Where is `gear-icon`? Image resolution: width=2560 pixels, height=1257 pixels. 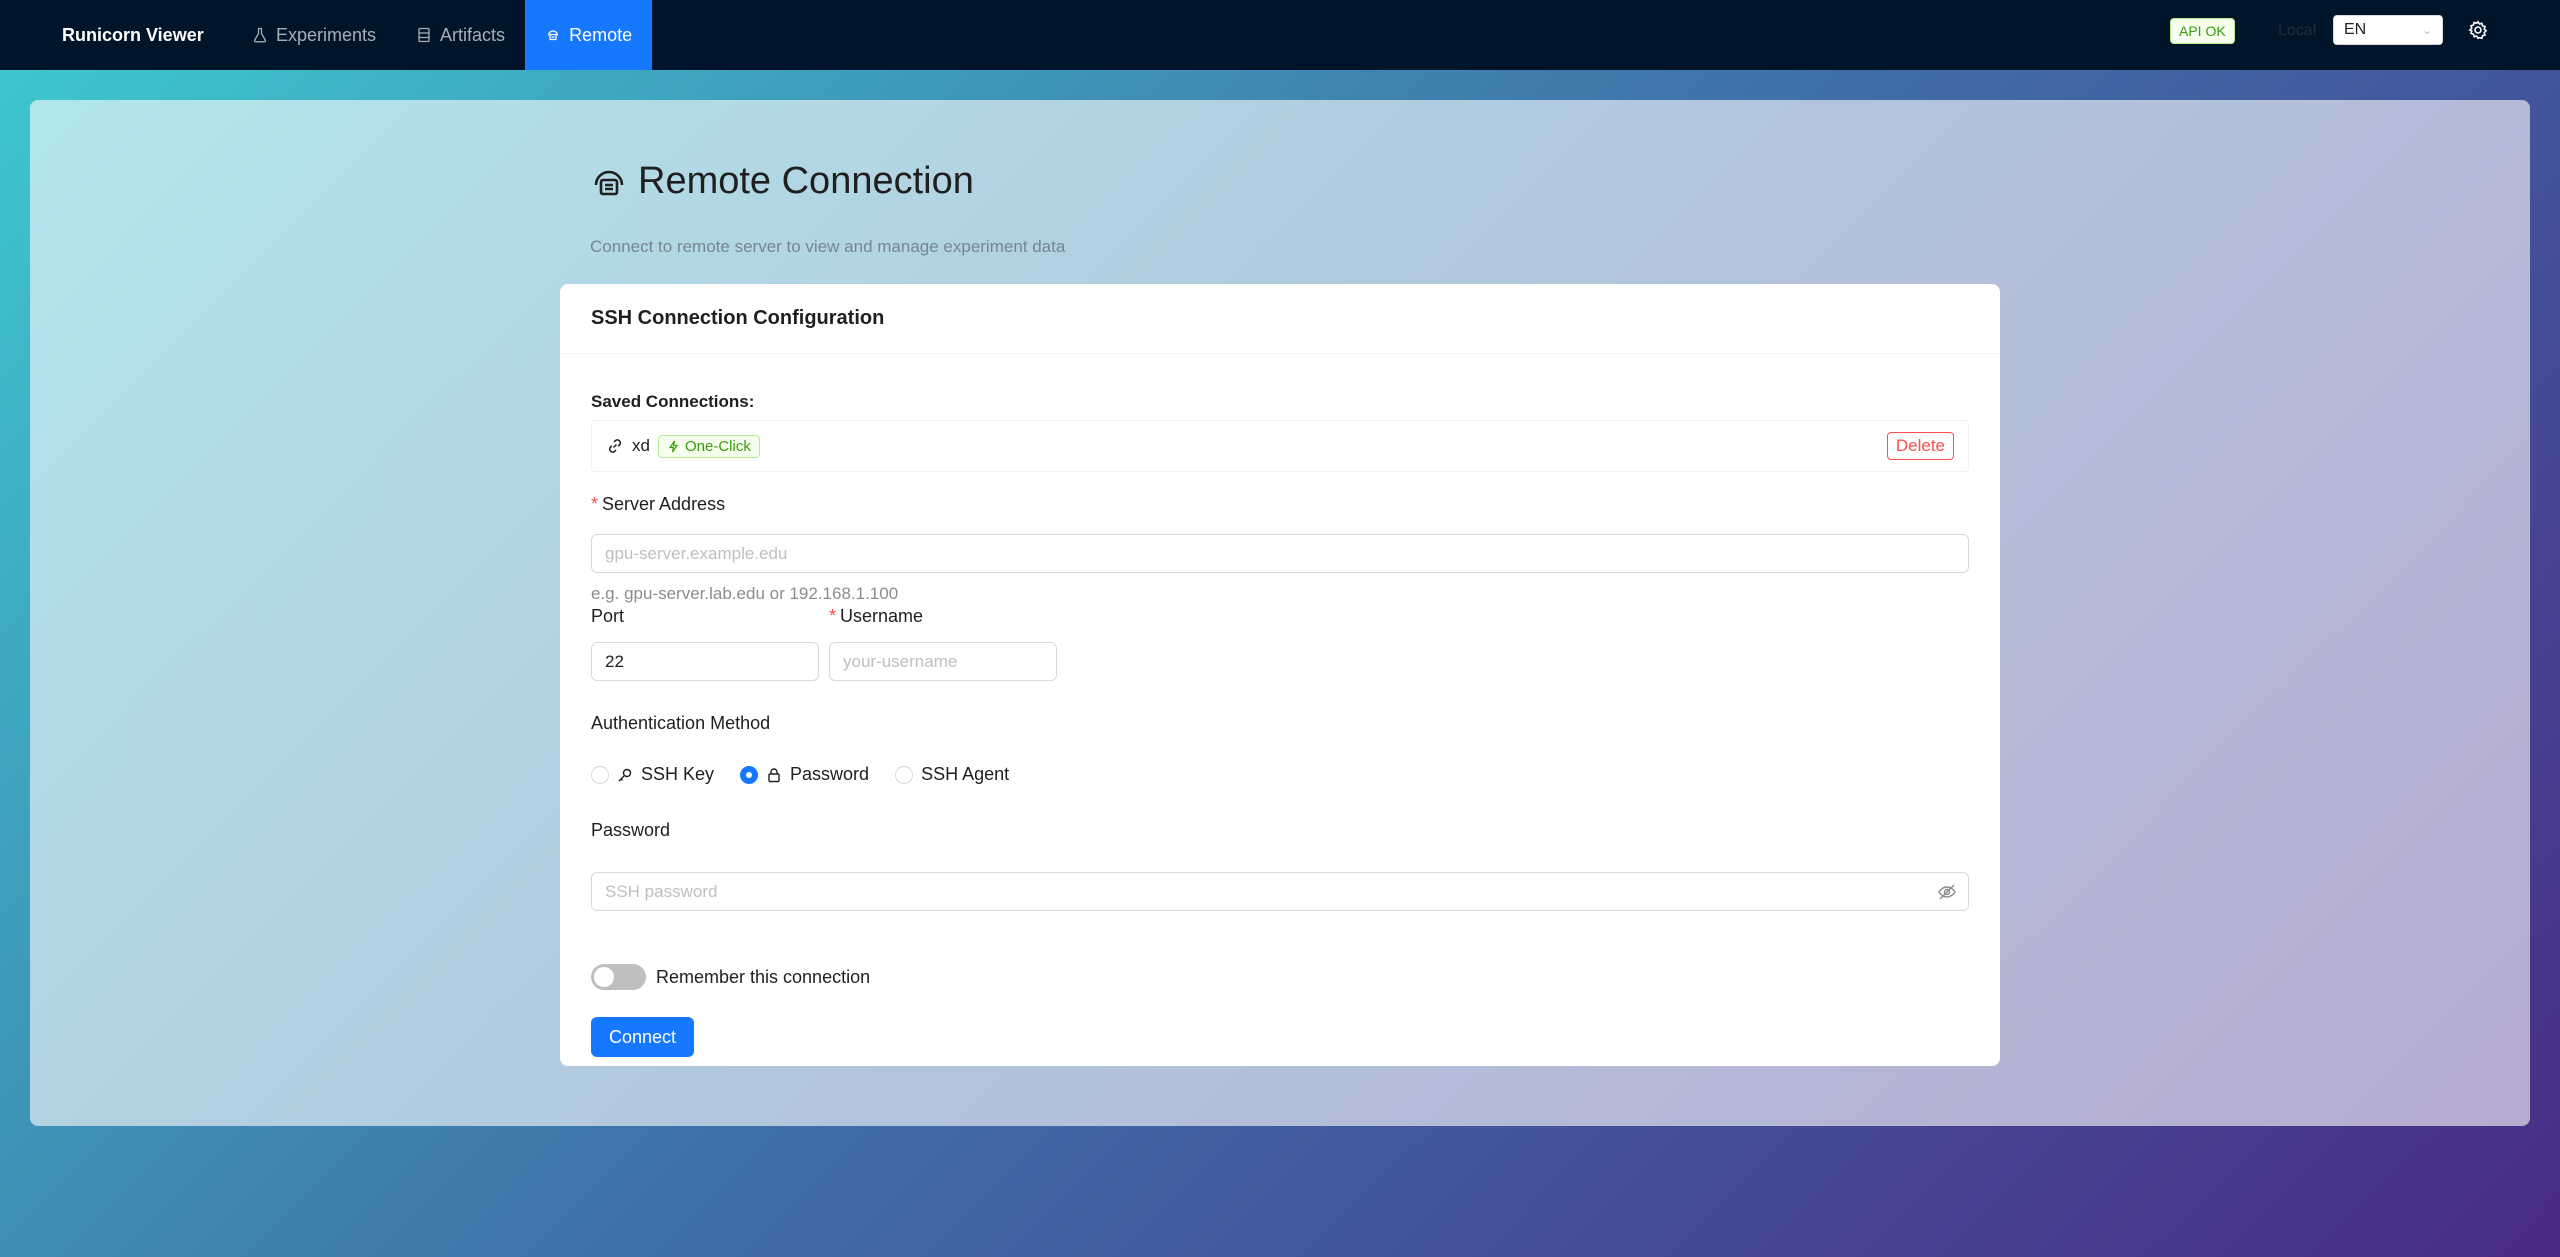
gear-icon is located at coordinates (2478, 30).